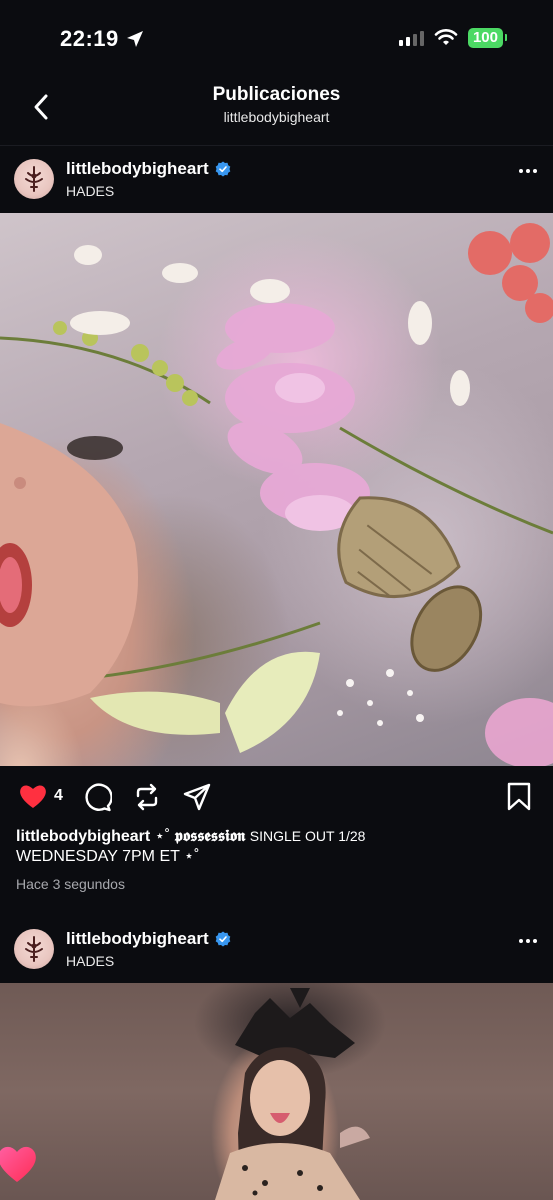  What do you see at coordinates (162, 836) in the screenshot?
I see `caption-decoration-start: ⋆˚` at bounding box center [162, 836].